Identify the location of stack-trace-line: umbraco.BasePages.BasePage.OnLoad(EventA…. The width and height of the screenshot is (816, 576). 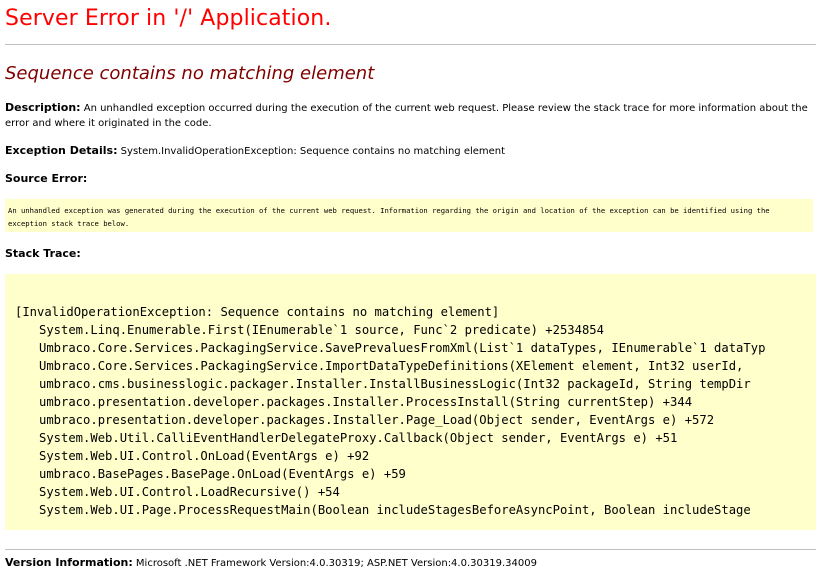
(222, 474).